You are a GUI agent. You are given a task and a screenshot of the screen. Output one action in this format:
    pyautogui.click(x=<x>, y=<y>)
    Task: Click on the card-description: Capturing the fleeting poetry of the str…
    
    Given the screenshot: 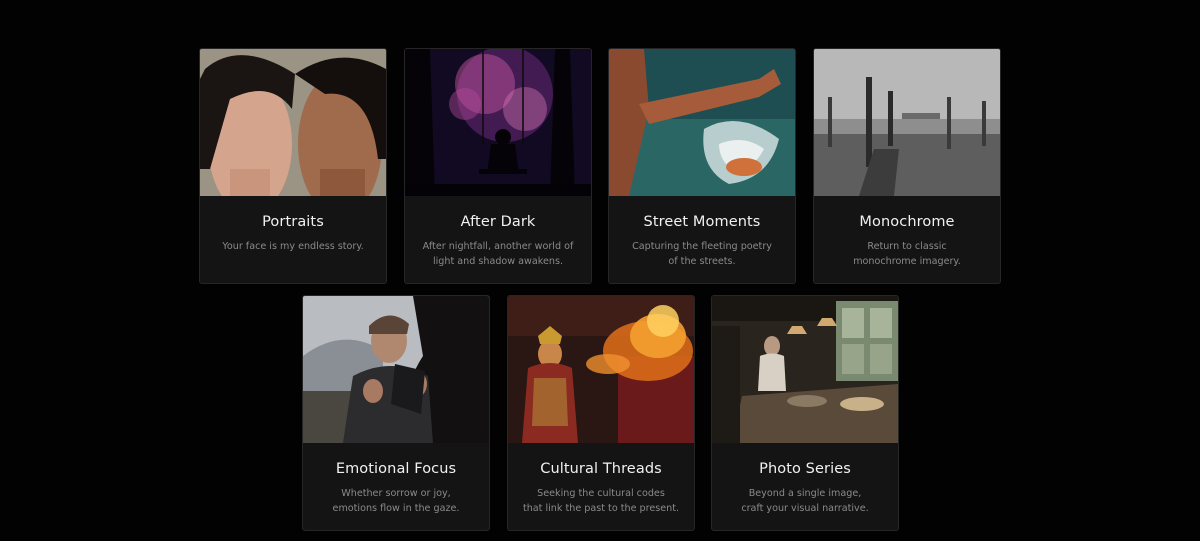 What is the action you would take?
    pyautogui.click(x=702, y=254)
    